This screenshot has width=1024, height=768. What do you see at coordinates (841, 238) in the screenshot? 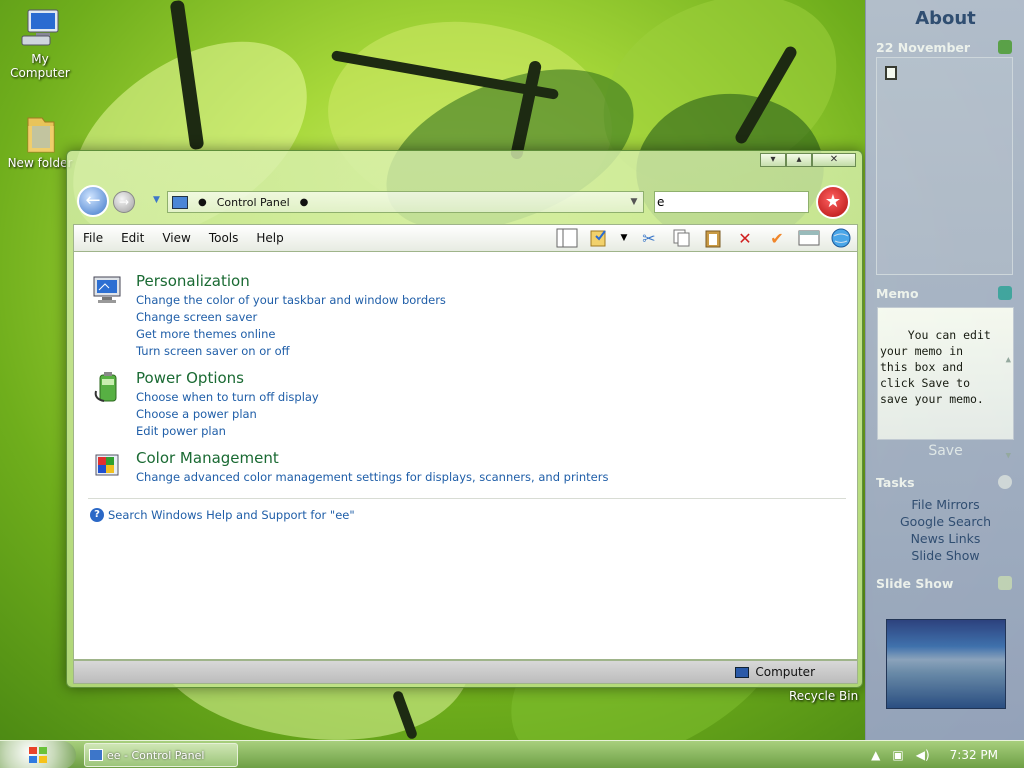
I see `globe-icon` at bounding box center [841, 238].